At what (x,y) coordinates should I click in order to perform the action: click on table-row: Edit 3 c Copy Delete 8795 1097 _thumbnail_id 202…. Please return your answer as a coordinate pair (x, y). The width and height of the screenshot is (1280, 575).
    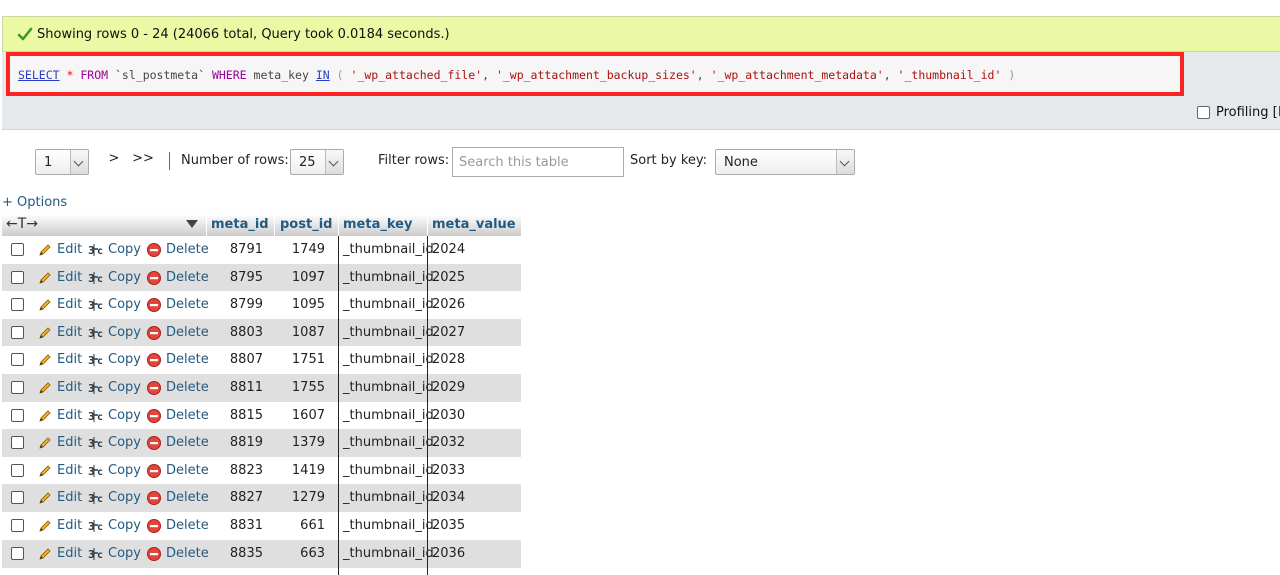
    Looking at the image, I should click on (261, 277).